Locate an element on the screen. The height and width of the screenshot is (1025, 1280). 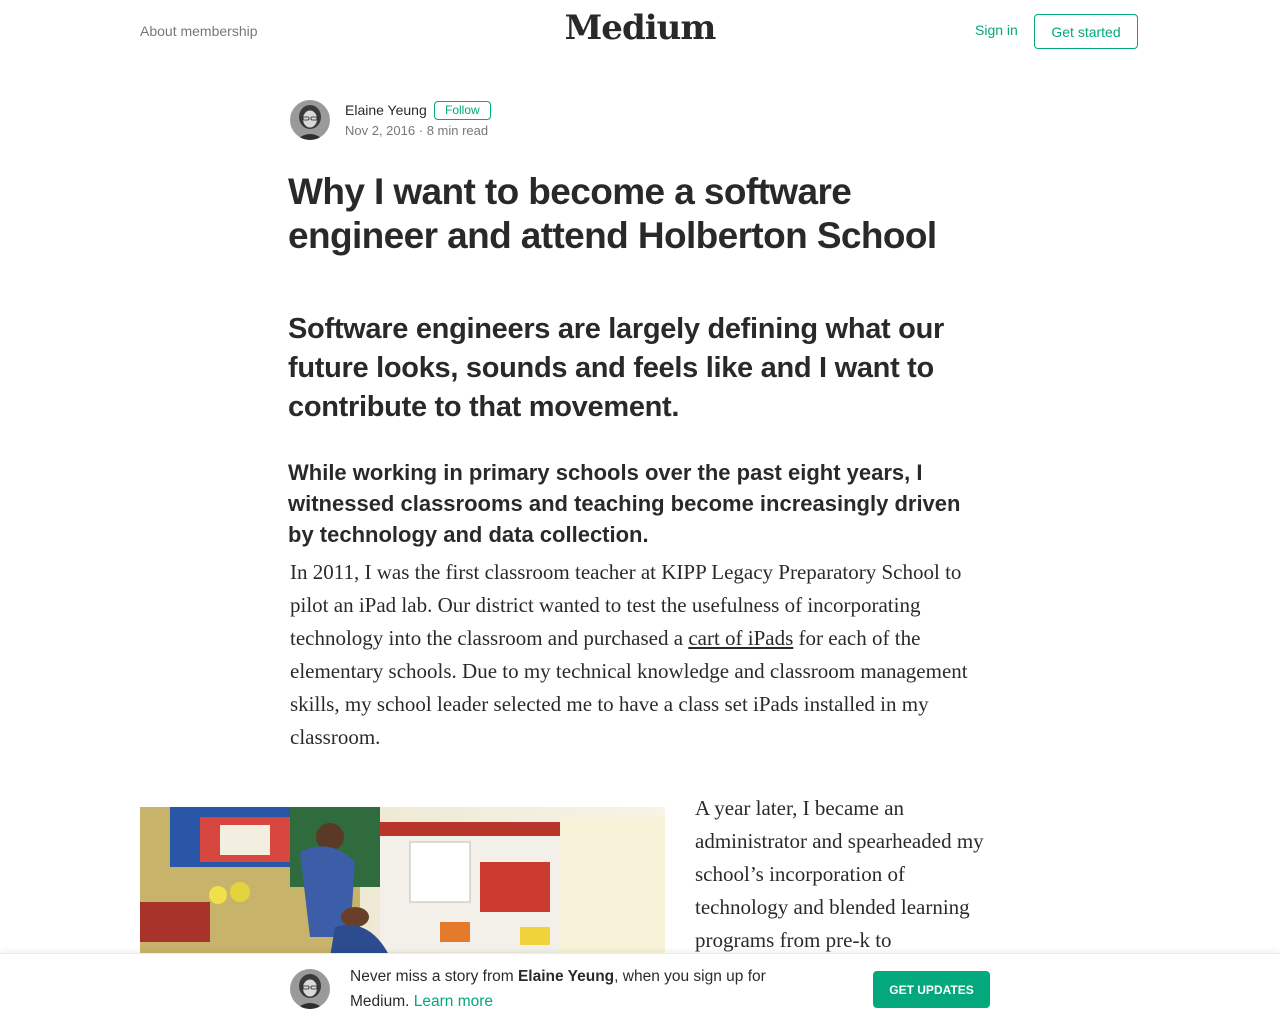
get-updates-button: GET UPDATES is located at coordinates (931, 989).